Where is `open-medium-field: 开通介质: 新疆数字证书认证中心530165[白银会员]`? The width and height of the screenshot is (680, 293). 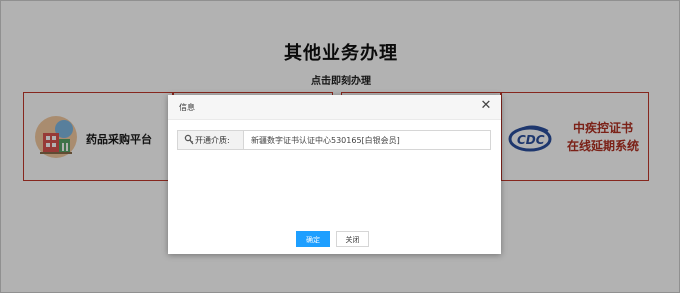
open-medium-field: 开通介质: 新疆数字证书认证中心530165[白银会员] is located at coordinates (334, 140).